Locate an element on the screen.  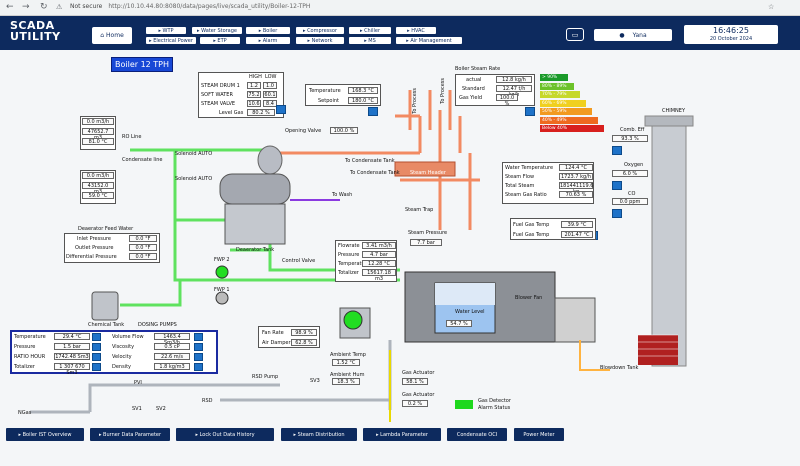
home-button: ⌂ Home is located at coordinates (112, 35).